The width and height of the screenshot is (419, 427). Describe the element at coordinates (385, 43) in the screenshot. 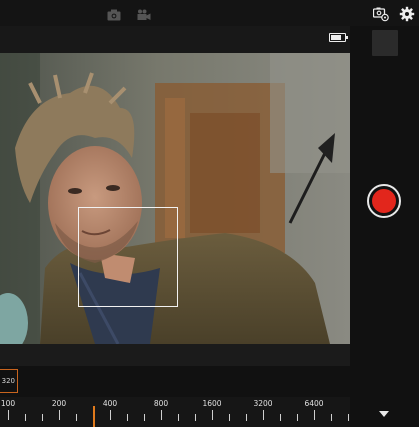

I see `gallery-thumbnail` at that location.